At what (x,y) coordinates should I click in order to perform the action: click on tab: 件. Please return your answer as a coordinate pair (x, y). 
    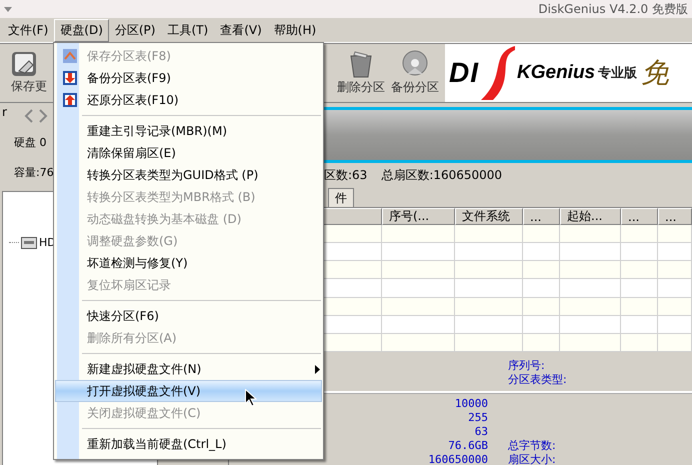
    Looking at the image, I should click on (341, 197).